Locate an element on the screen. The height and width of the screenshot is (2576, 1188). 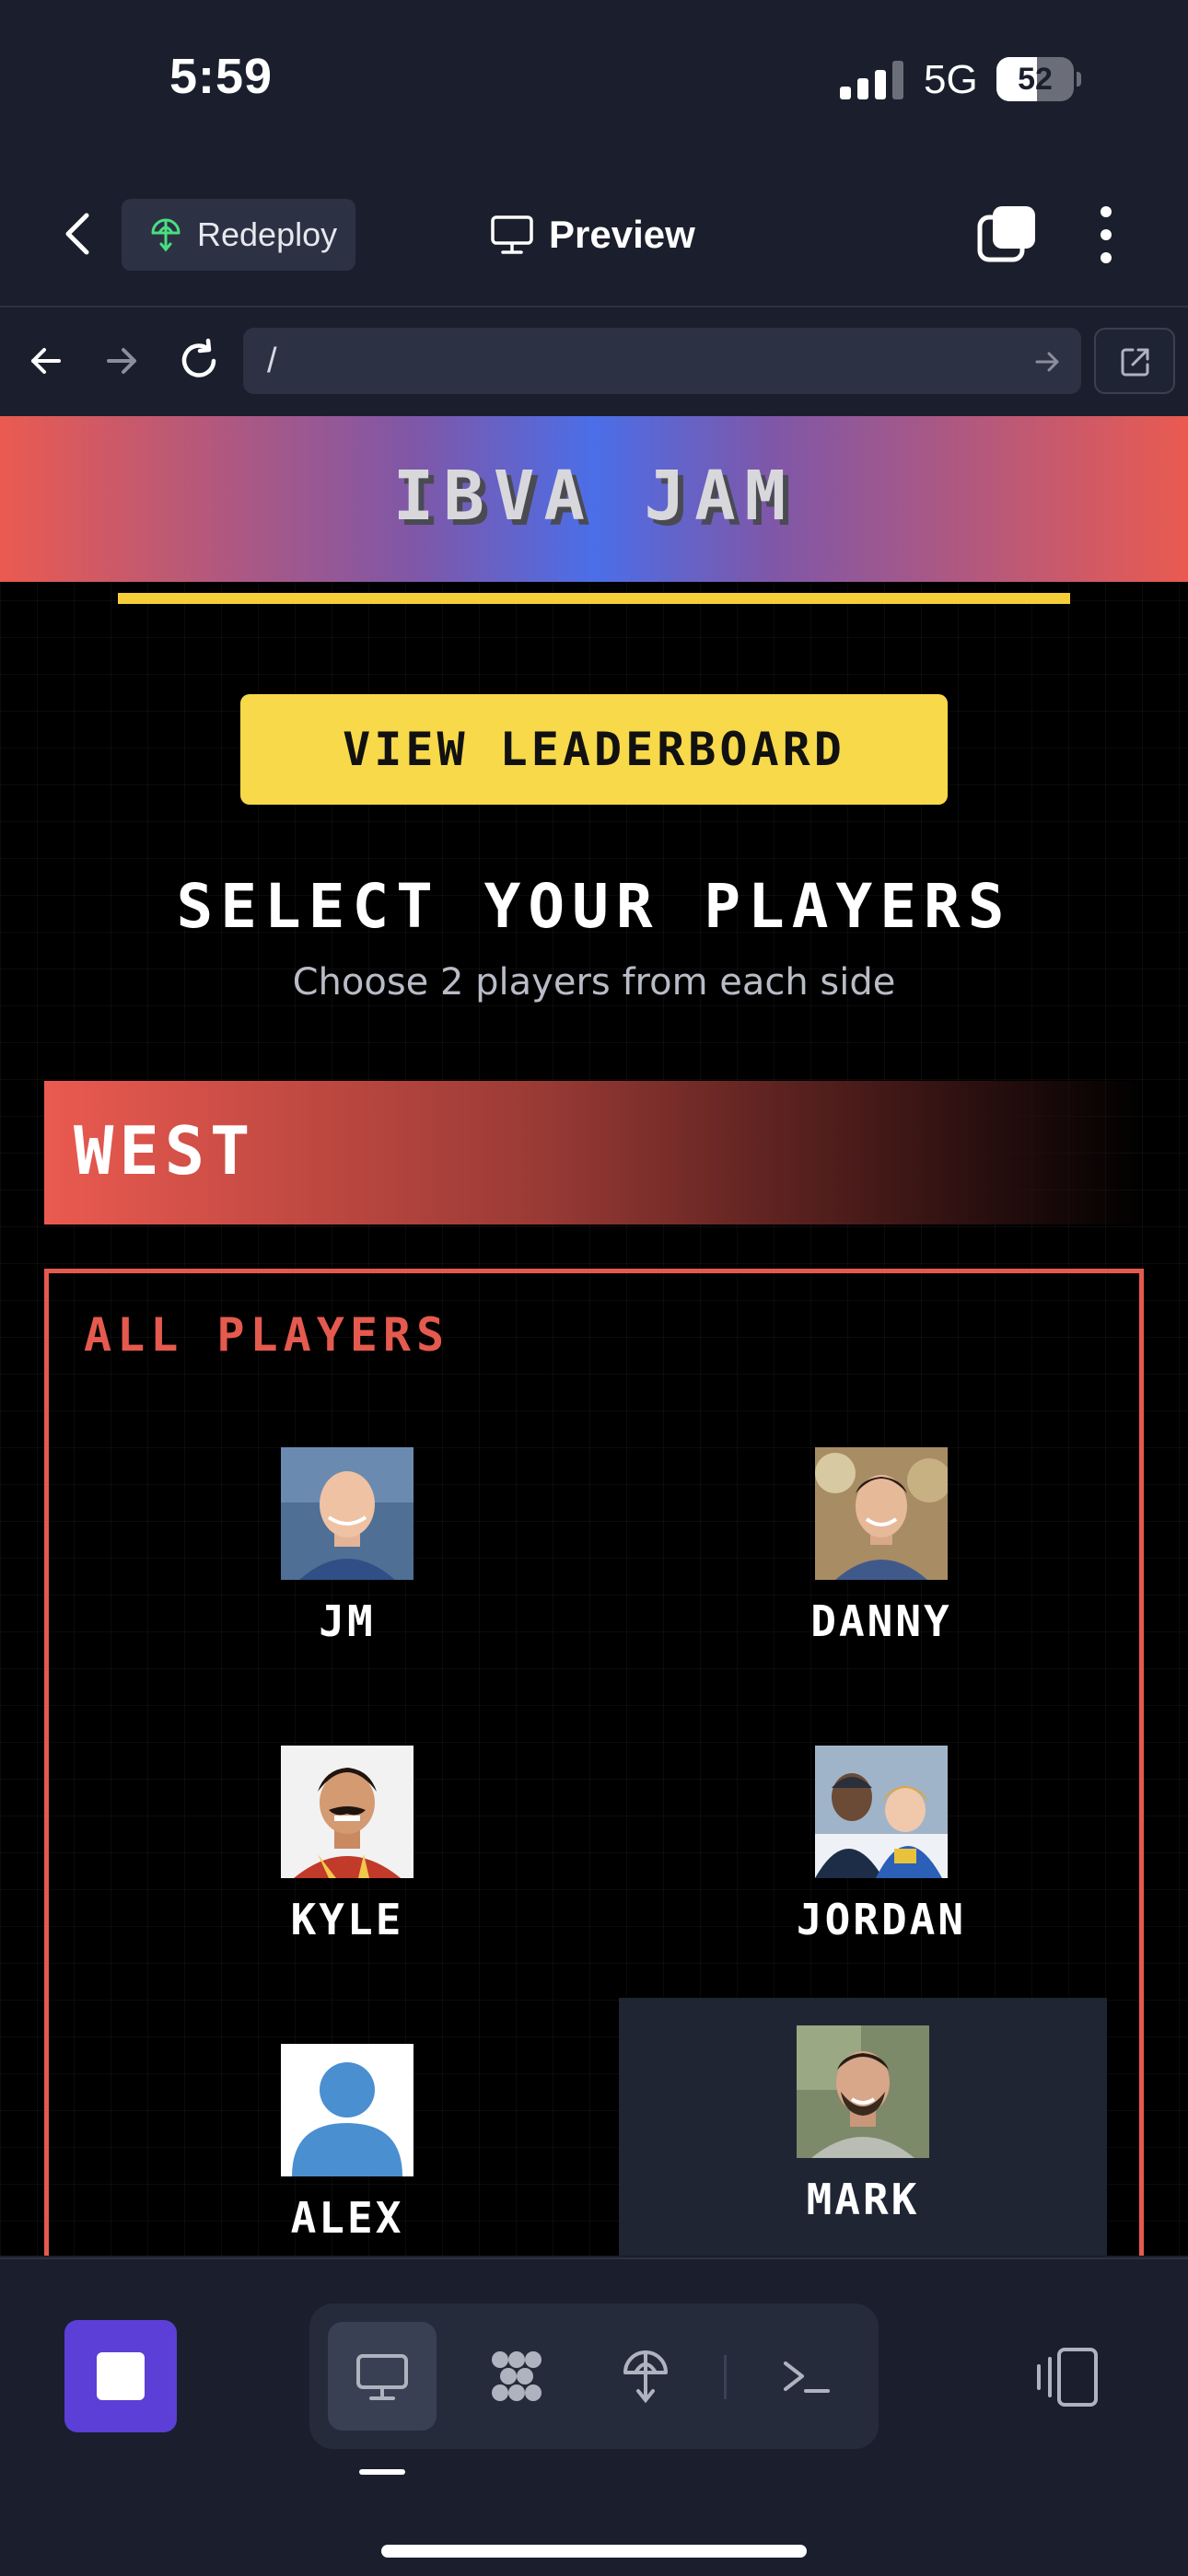
site-header: IBVA JAM is located at coordinates (594, 499).